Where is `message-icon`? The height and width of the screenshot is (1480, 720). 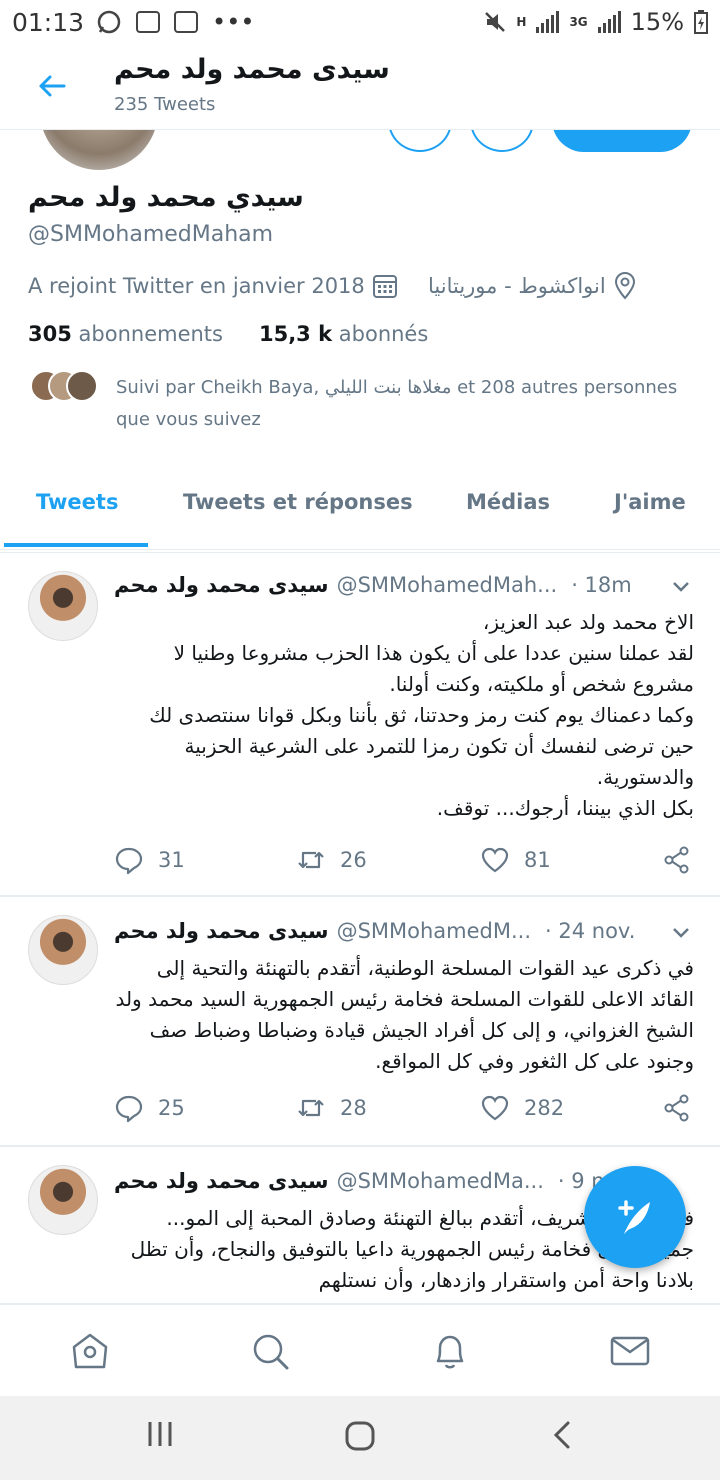 message-icon is located at coordinates (186, 22).